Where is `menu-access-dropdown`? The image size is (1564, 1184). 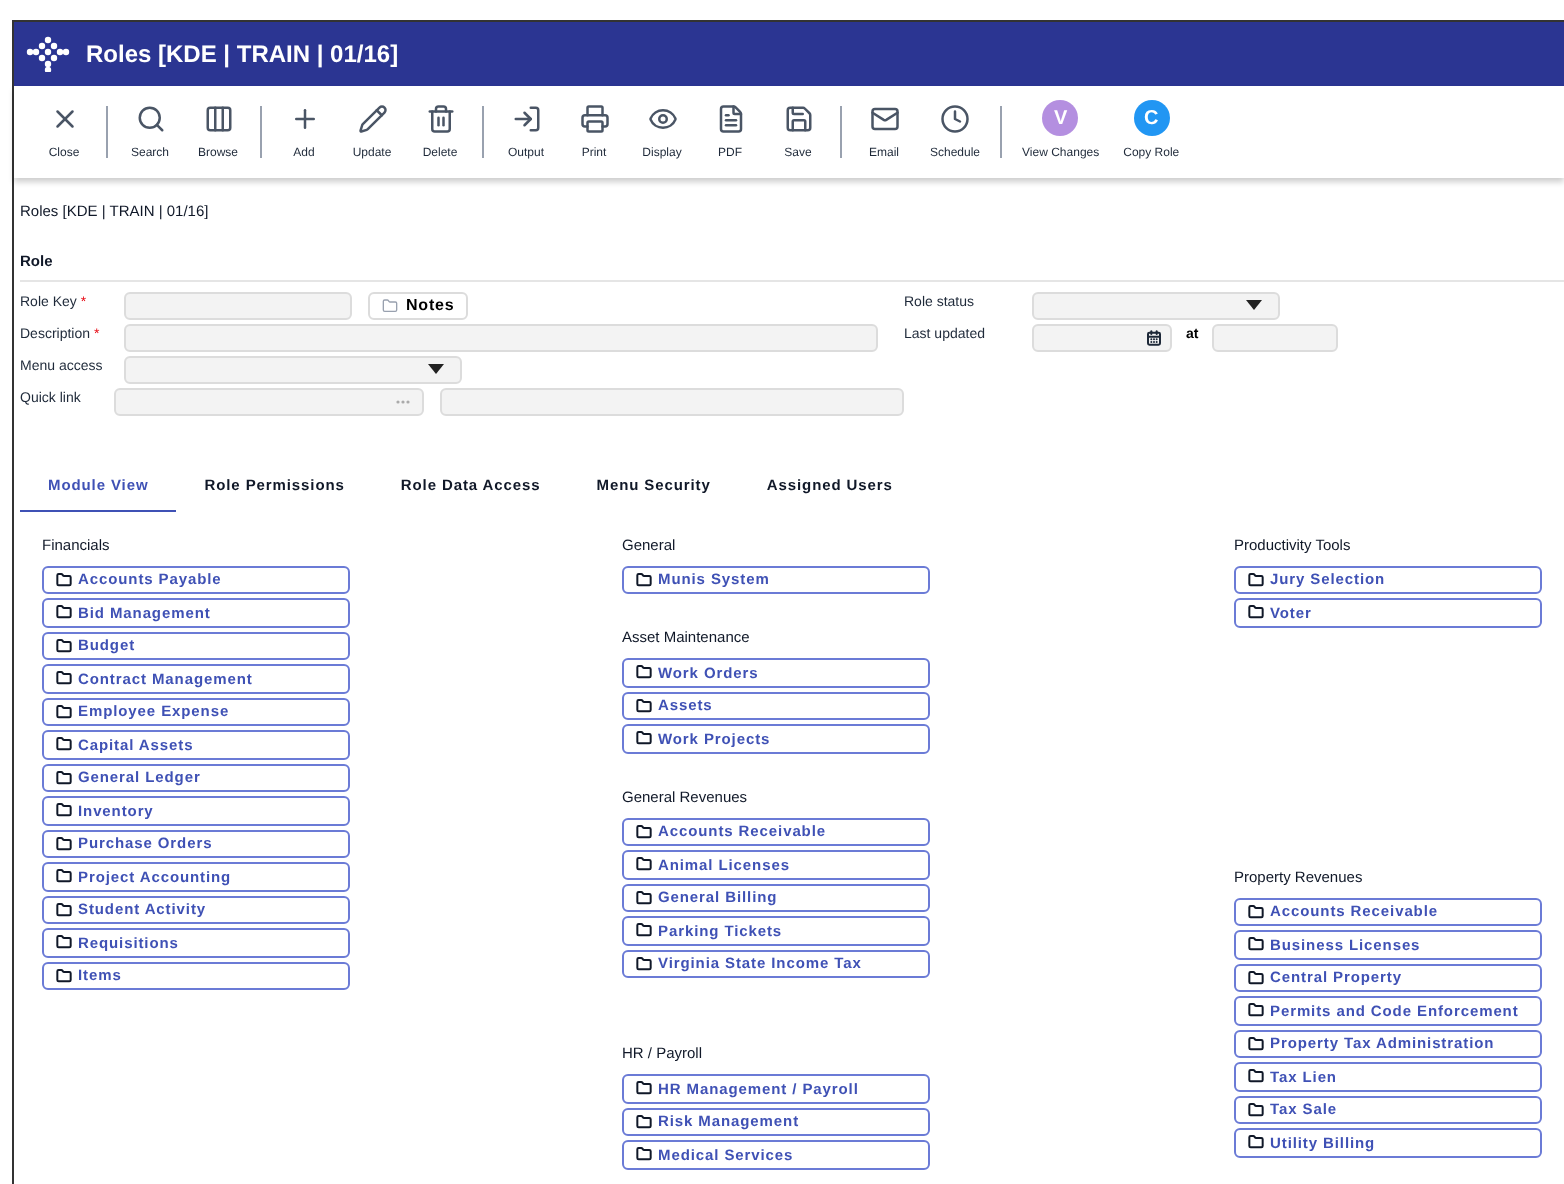 menu-access-dropdown is located at coordinates (293, 369).